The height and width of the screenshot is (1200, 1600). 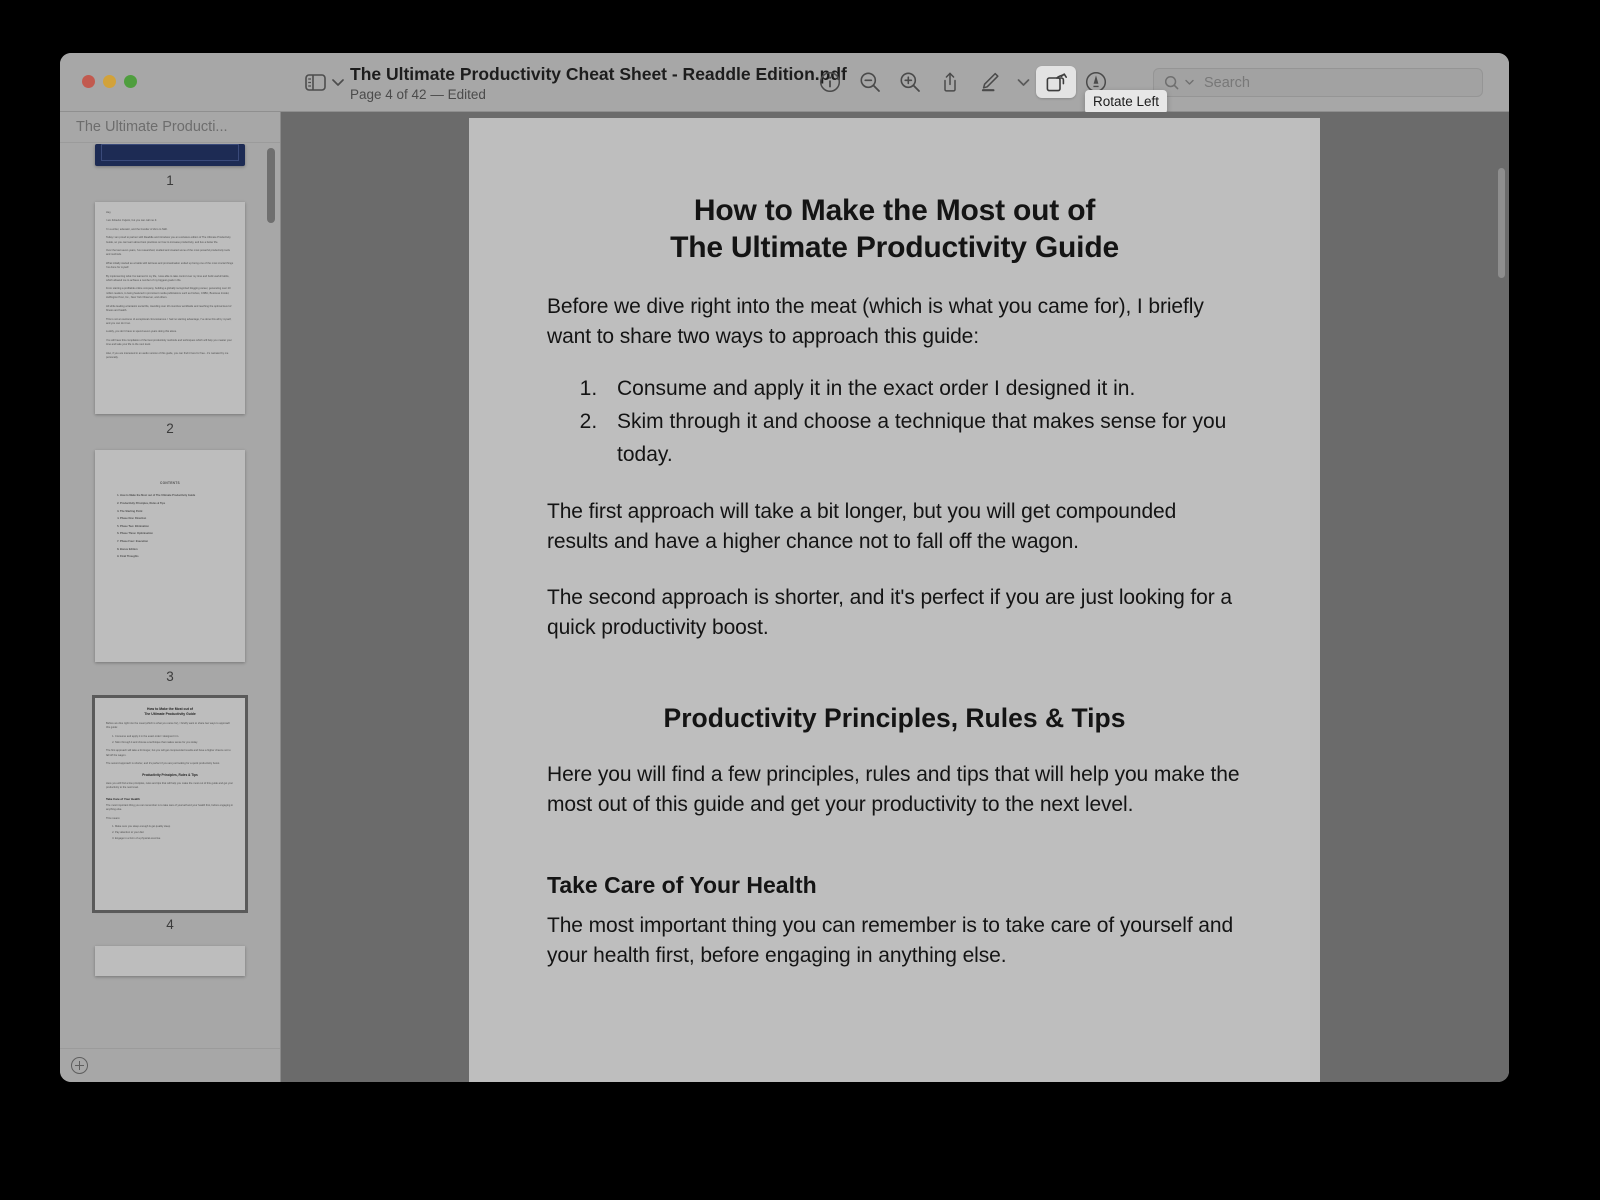 I want to click on mini-contents-item: Phase Three: Optimisation, so click(x=177, y=534).